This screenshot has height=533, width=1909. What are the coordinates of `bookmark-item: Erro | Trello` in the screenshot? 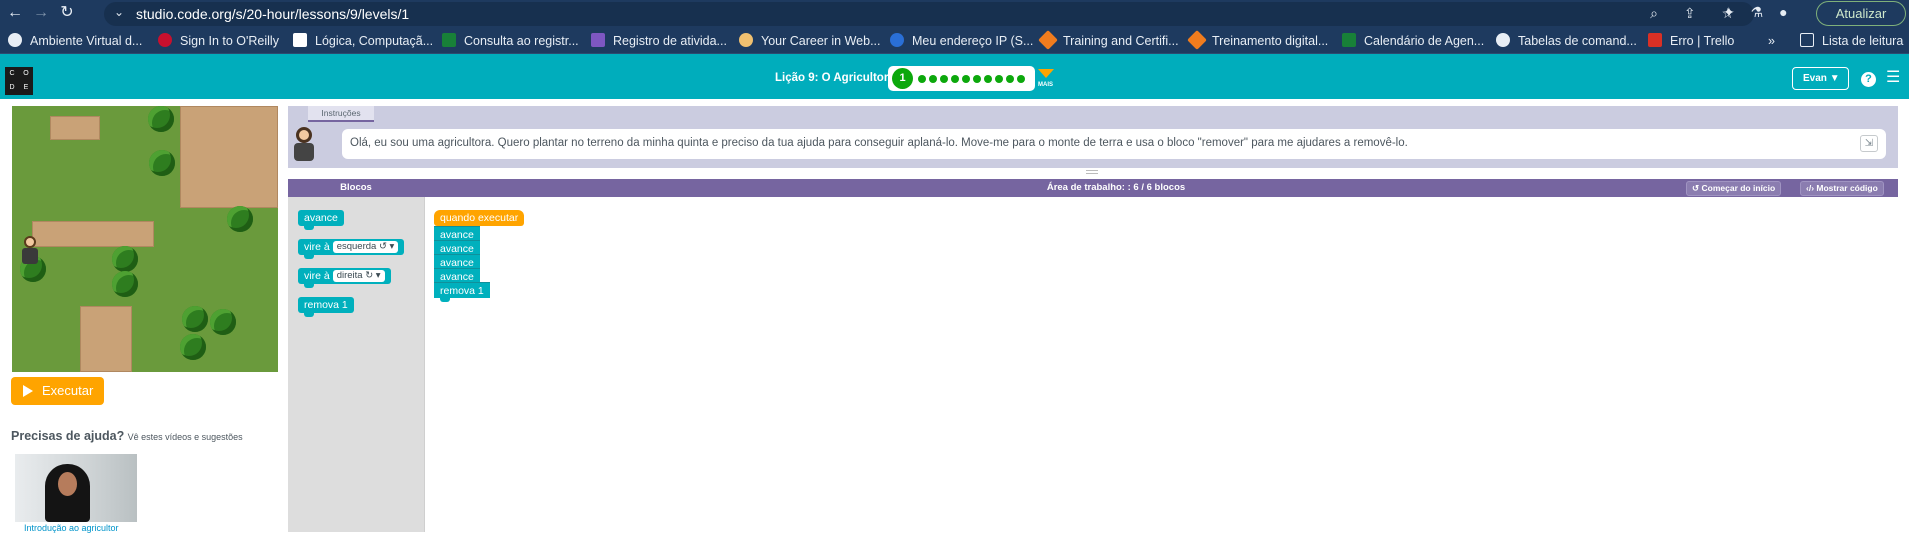 It's located at (1691, 41).